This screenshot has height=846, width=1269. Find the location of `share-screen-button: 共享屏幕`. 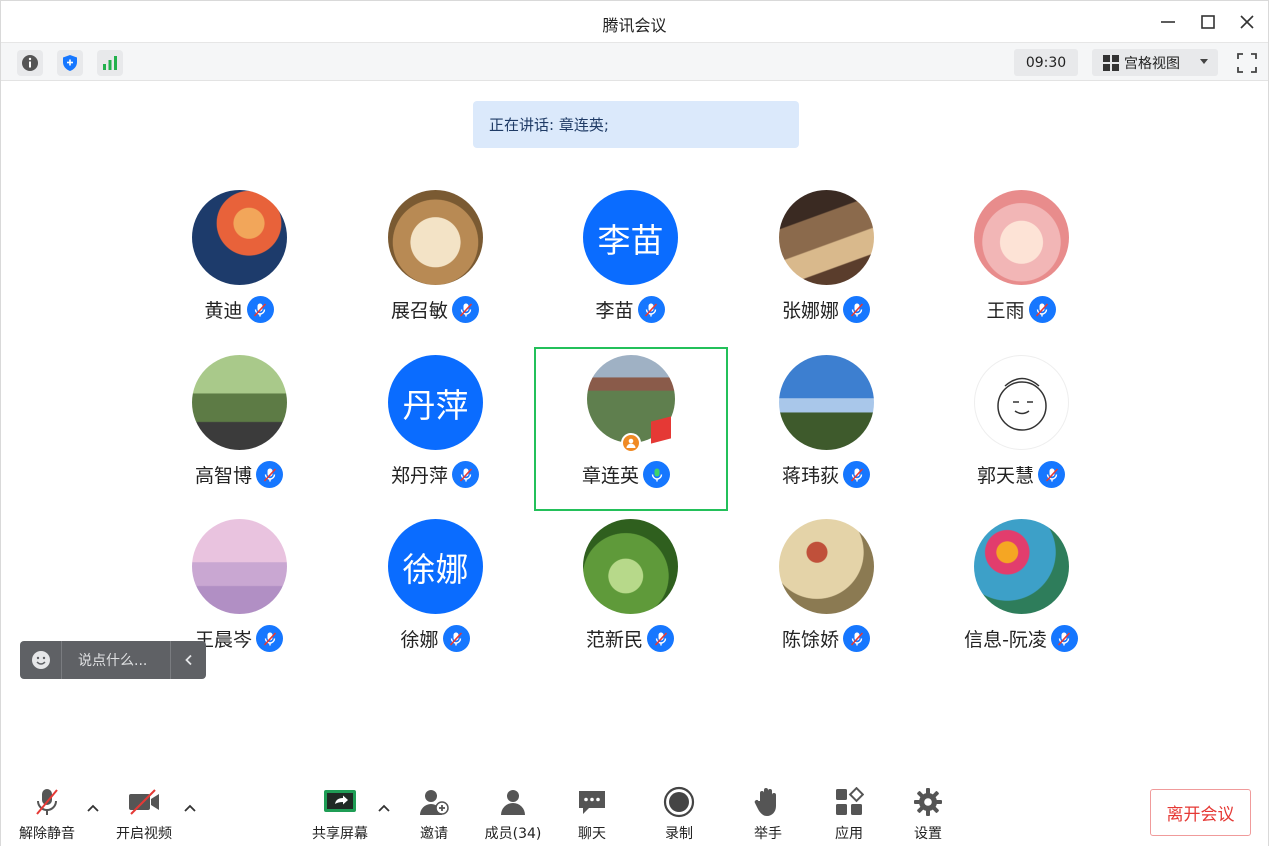

share-screen-button: 共享屏幕 is located at coordinates (340, 814).